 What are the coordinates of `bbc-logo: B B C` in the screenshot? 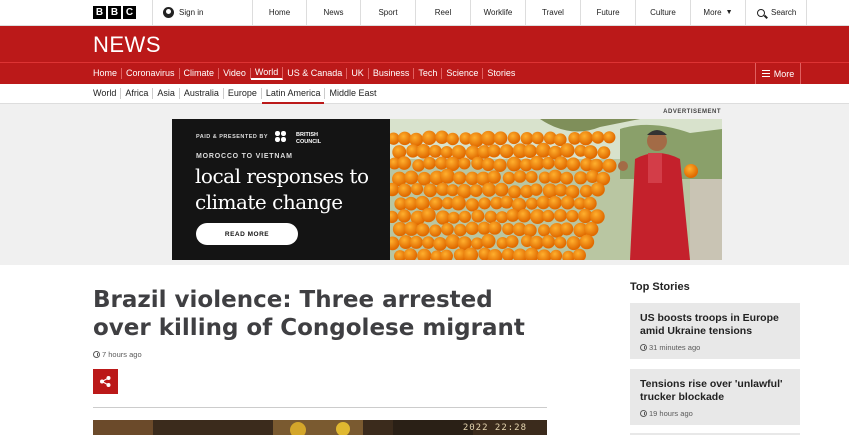 It's located at (76, 12).